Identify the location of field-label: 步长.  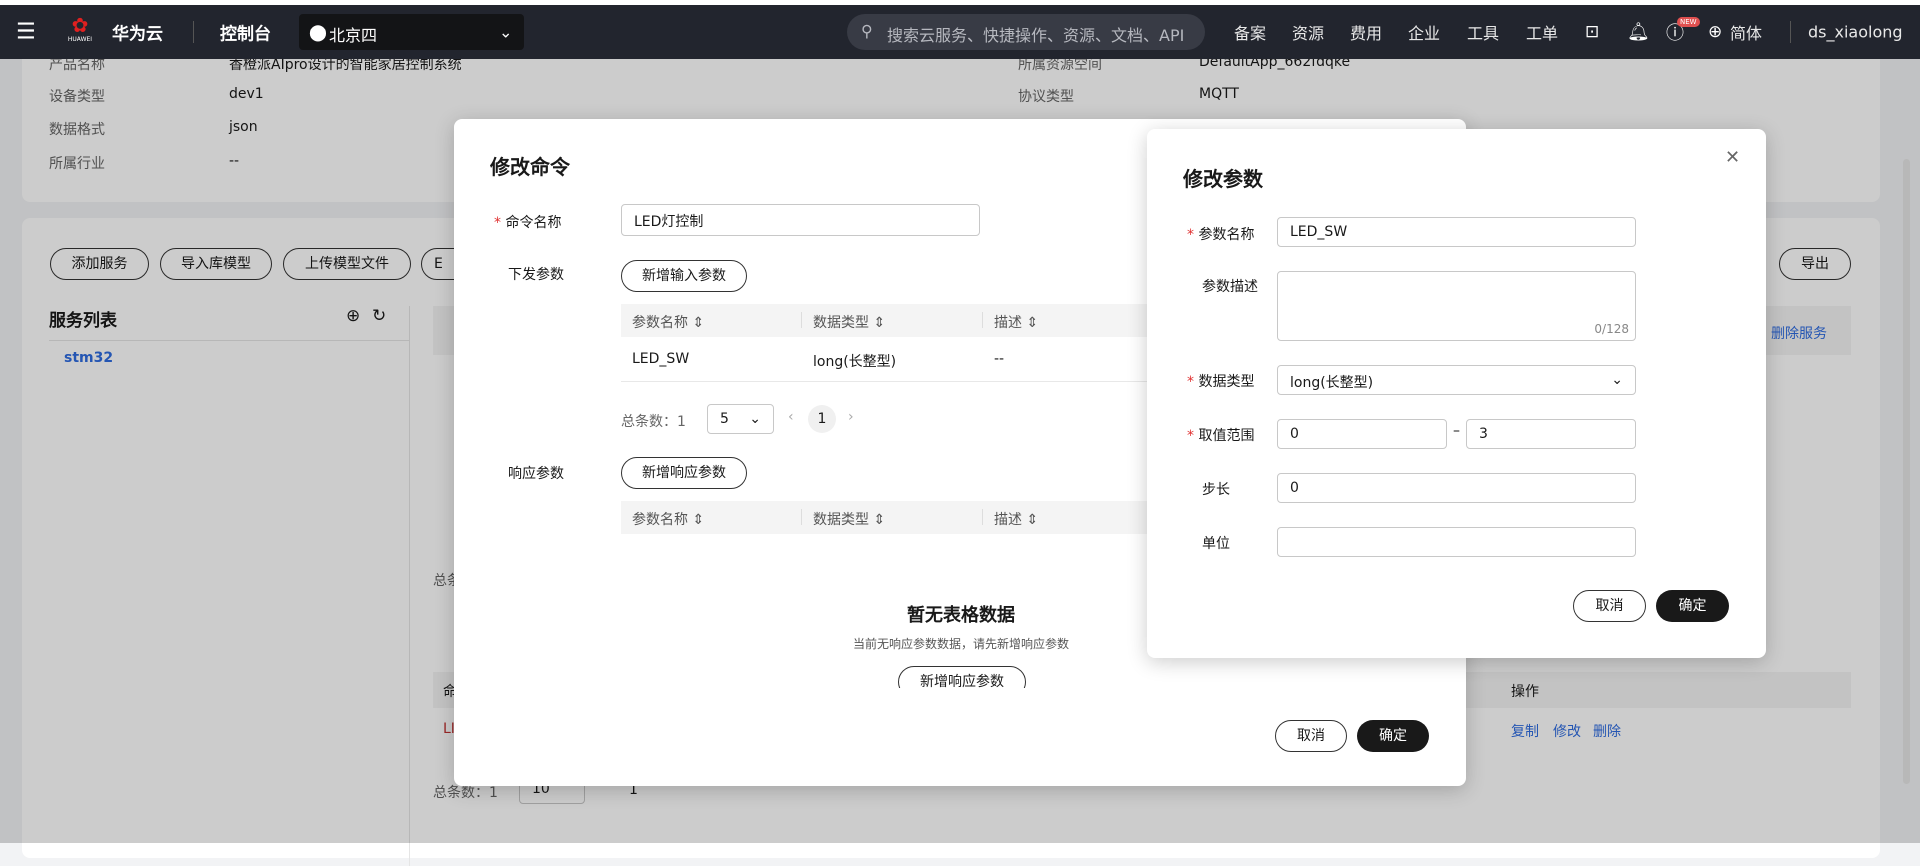
(1216, 490).